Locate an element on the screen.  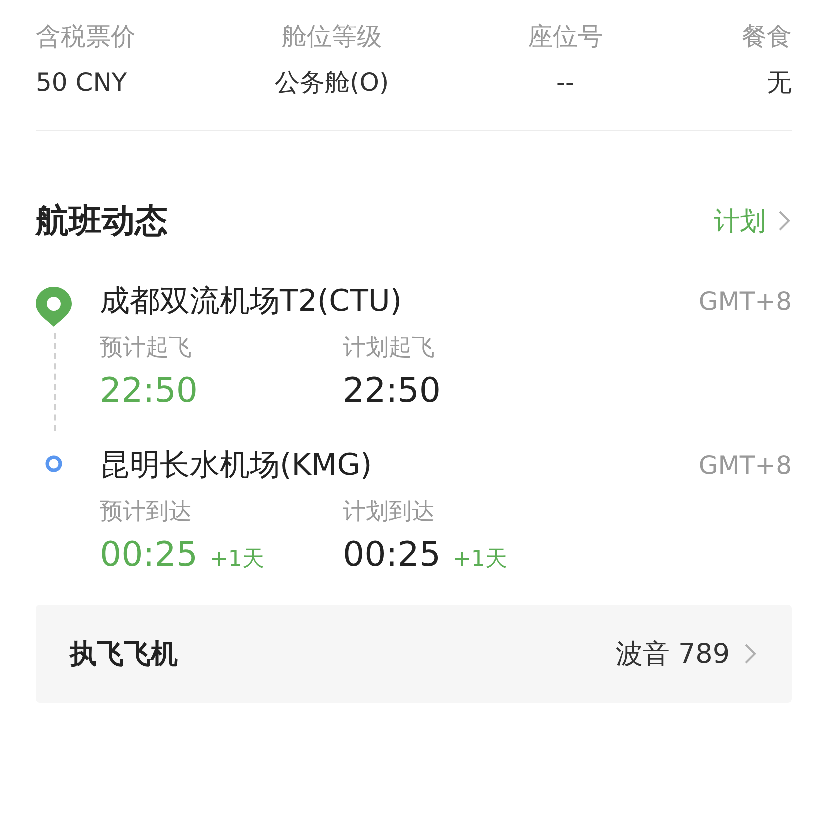
time-label: 预计到达 is located at coordinates (146, 512).